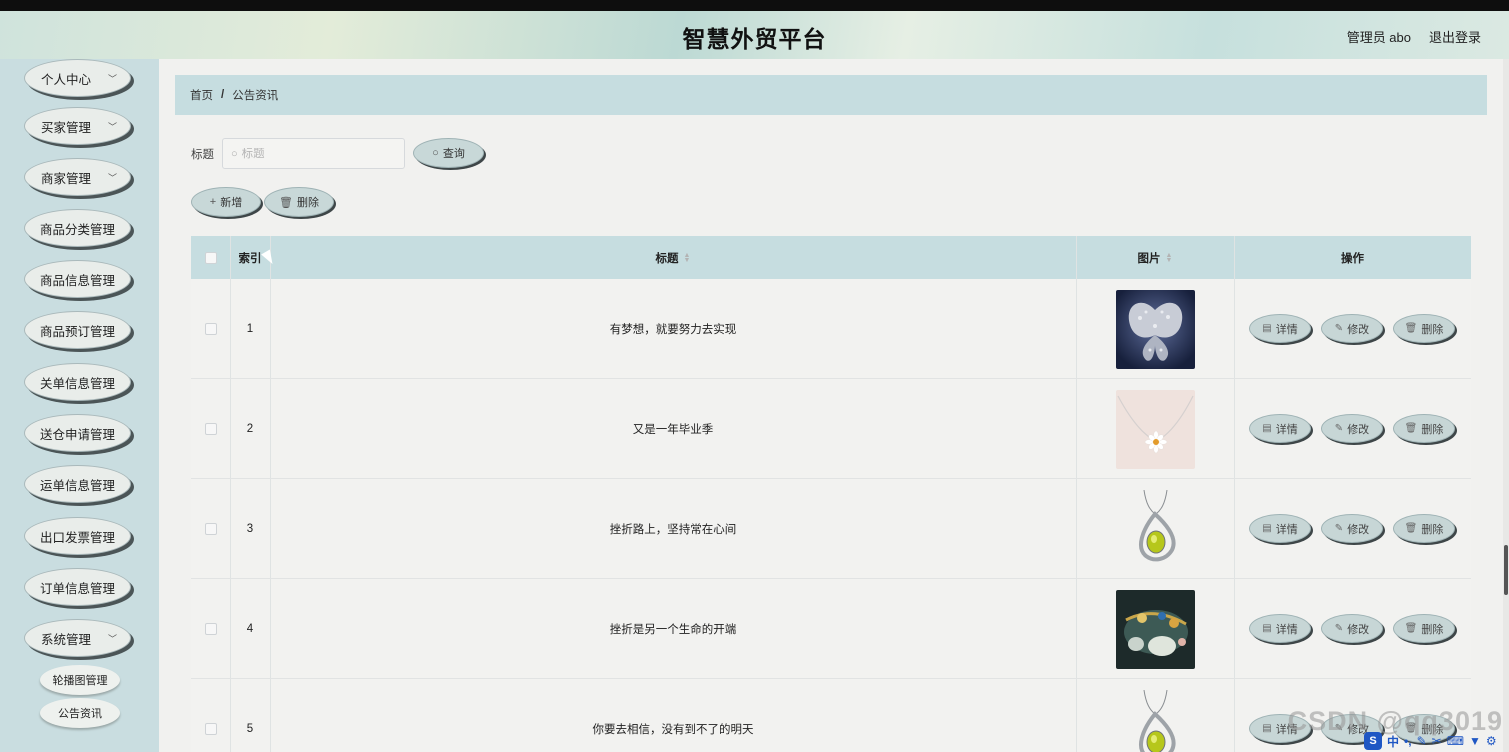 This screenshot has width=1509, height=752. I want to click on sidebar-item-label: 送仓申请管理, so click(77, 434).